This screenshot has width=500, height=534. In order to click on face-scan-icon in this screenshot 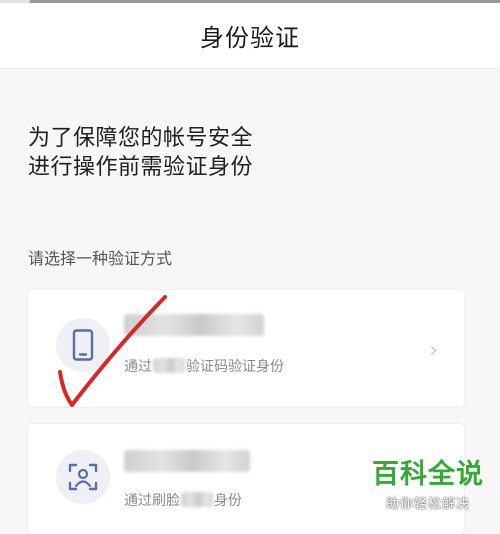, I will do `click(83, 477)`.